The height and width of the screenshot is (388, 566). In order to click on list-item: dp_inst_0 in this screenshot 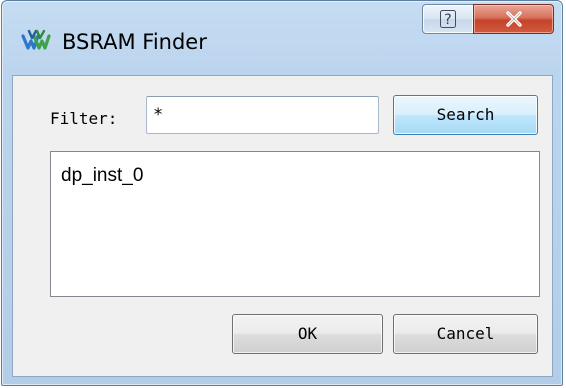, I will do `click(102, 176)`.